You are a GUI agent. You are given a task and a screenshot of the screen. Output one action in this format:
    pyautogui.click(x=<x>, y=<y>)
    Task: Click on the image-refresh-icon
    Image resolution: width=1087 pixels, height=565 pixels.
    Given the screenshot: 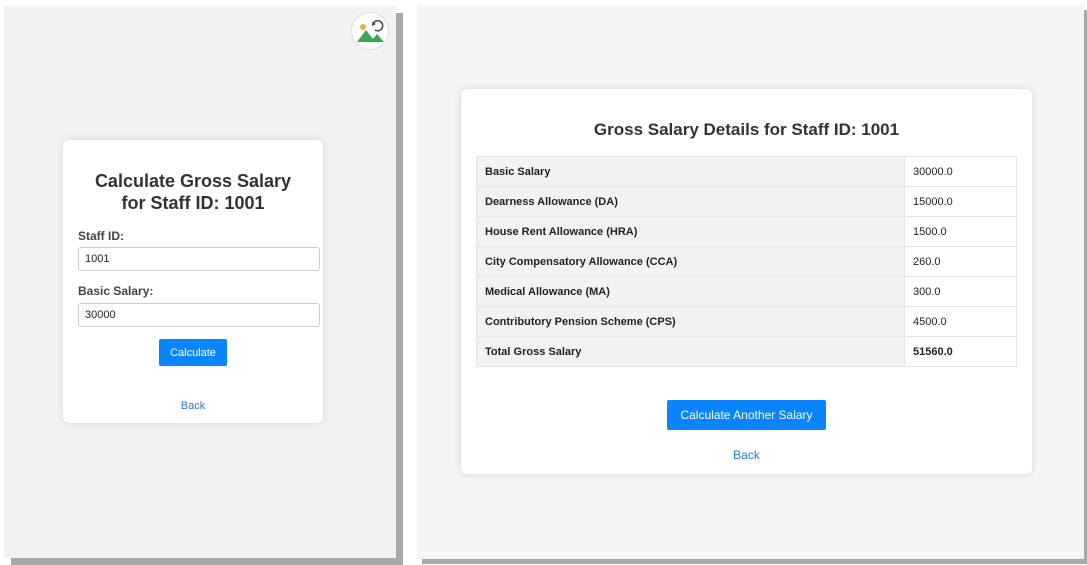 What is the action you would take?
    pyautogui.click(x=370, y=31)
    